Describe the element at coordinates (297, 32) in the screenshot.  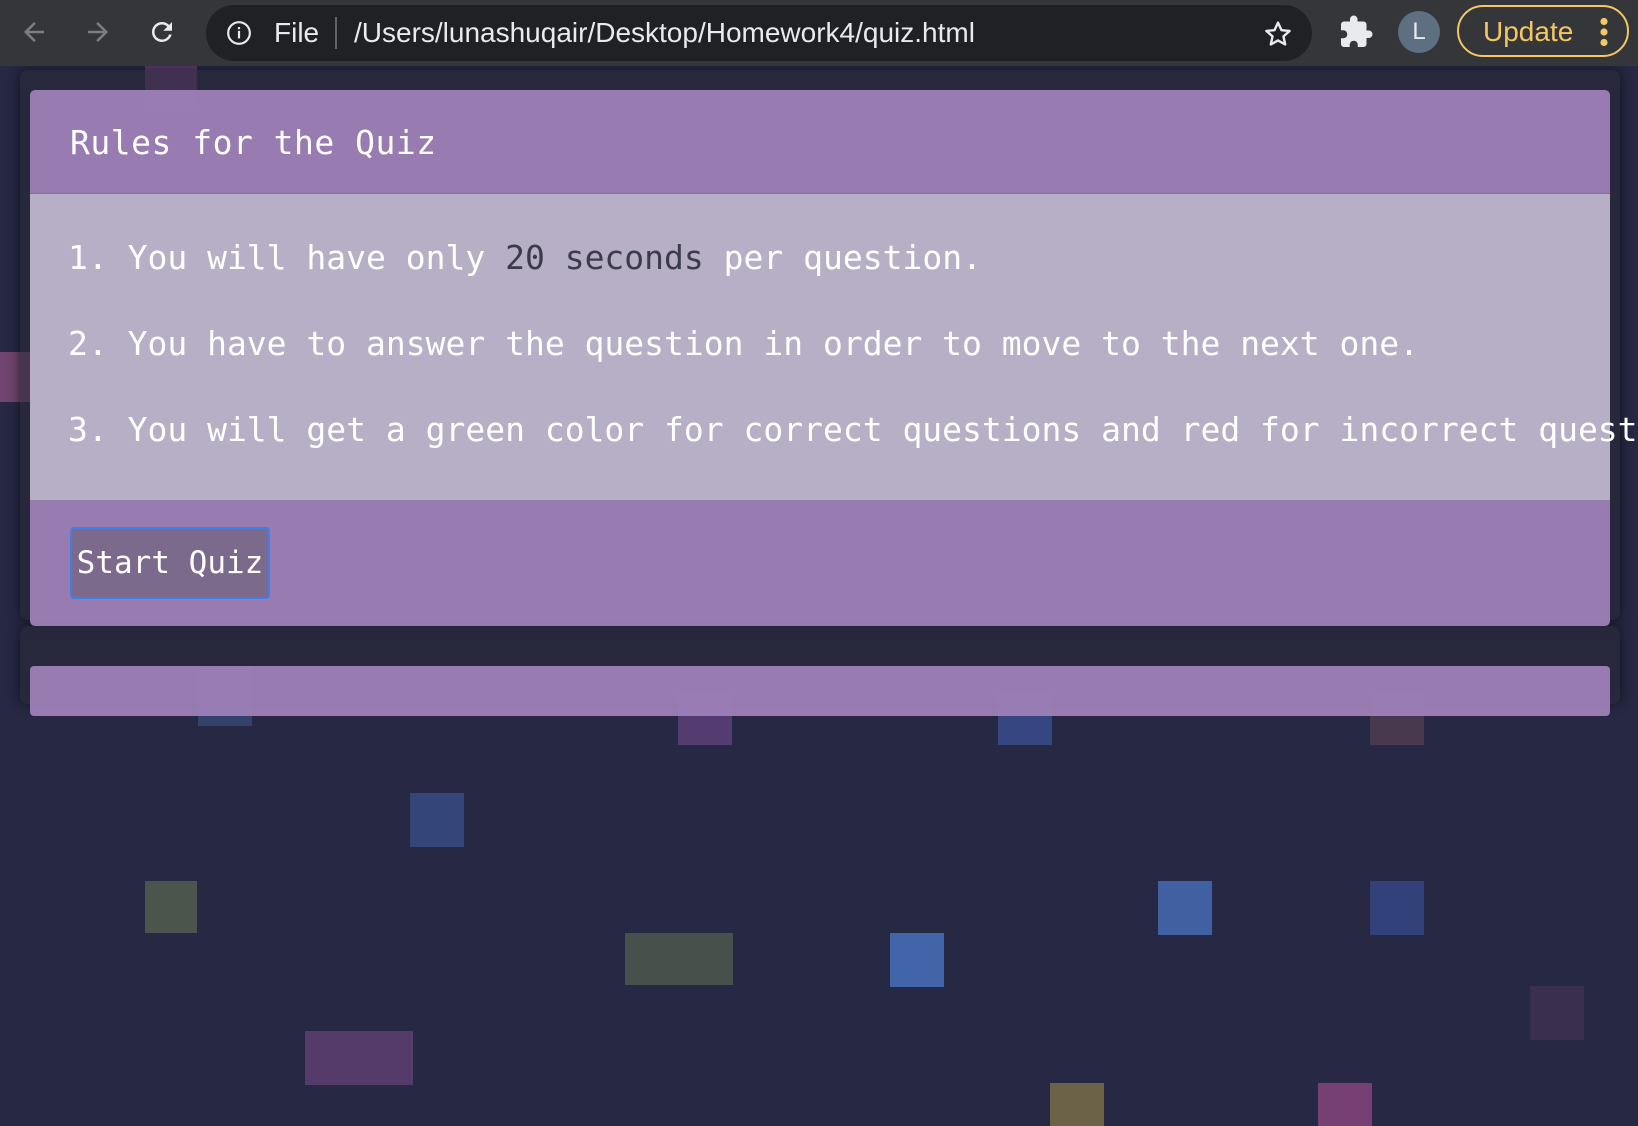
I see `url-scheme-label: File` at that location.